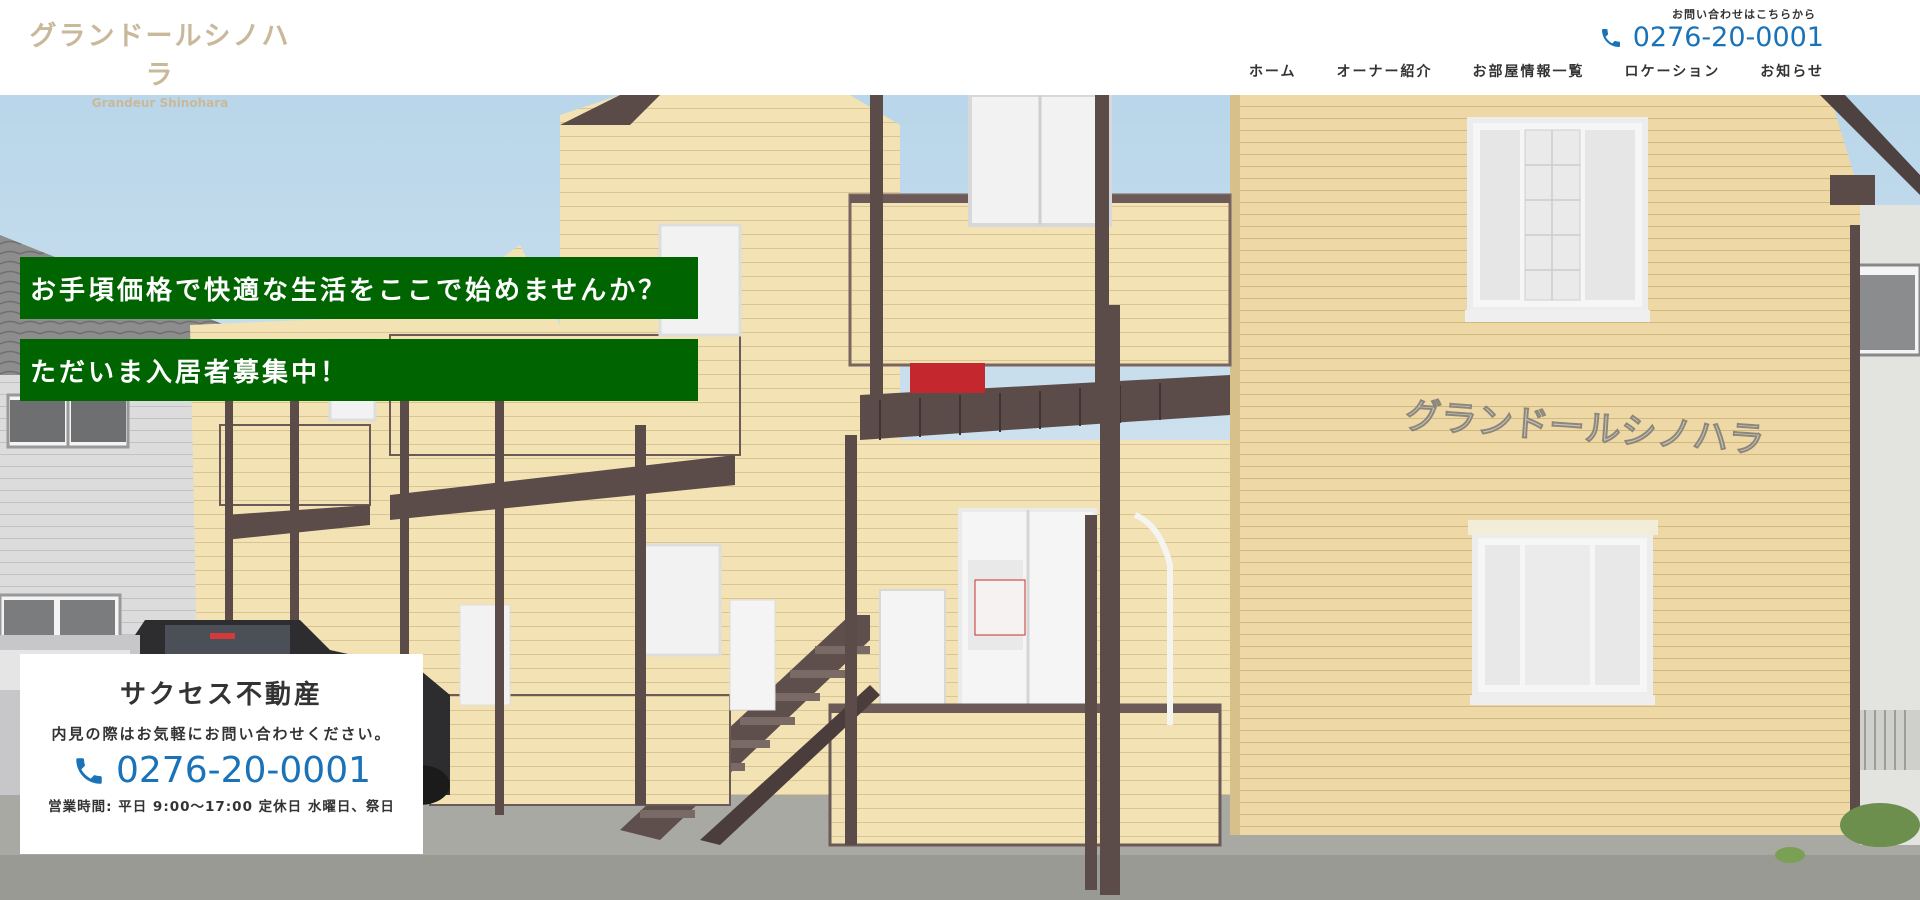 This screenshot has width=1920, height=900. I want to click on site-logo: グランドールシノハラ Grandeur Shinohara, so click(160, 62).